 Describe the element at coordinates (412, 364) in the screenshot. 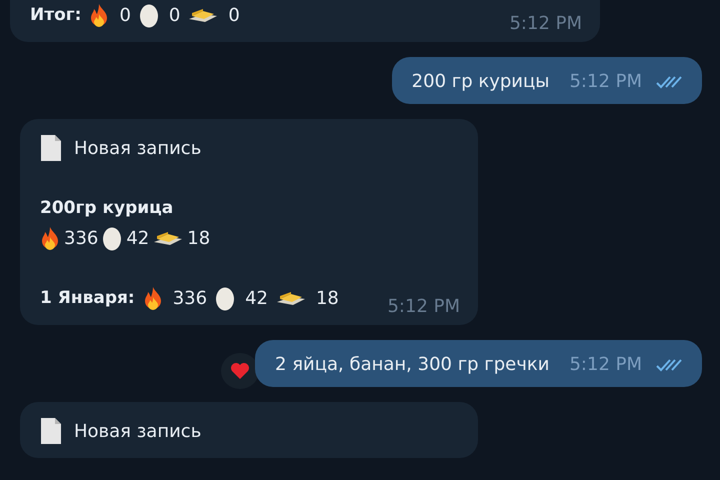

I see `message-text: 2 яйца, банан, 300 гр гречки` at that location.